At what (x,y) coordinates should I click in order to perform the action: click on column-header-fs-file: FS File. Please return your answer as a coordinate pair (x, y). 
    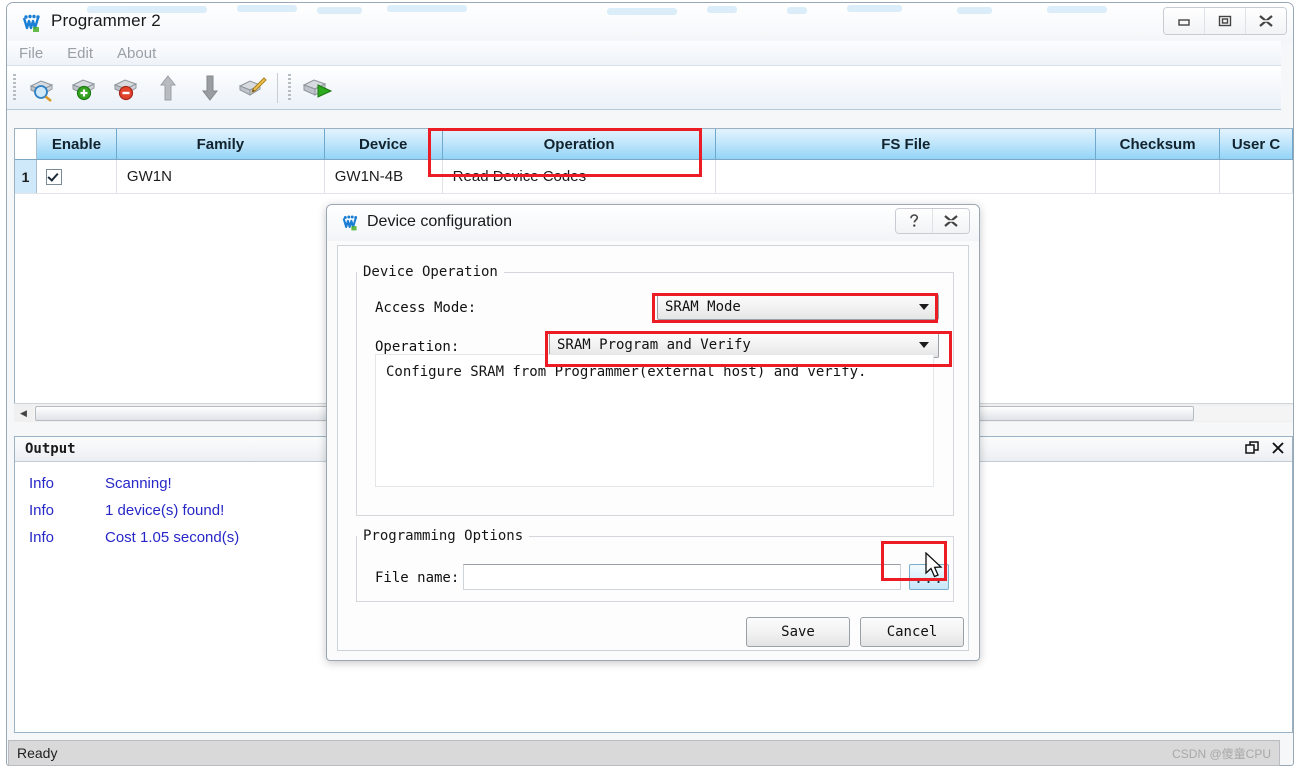
    Looking at the image, I should click on (906, 144).